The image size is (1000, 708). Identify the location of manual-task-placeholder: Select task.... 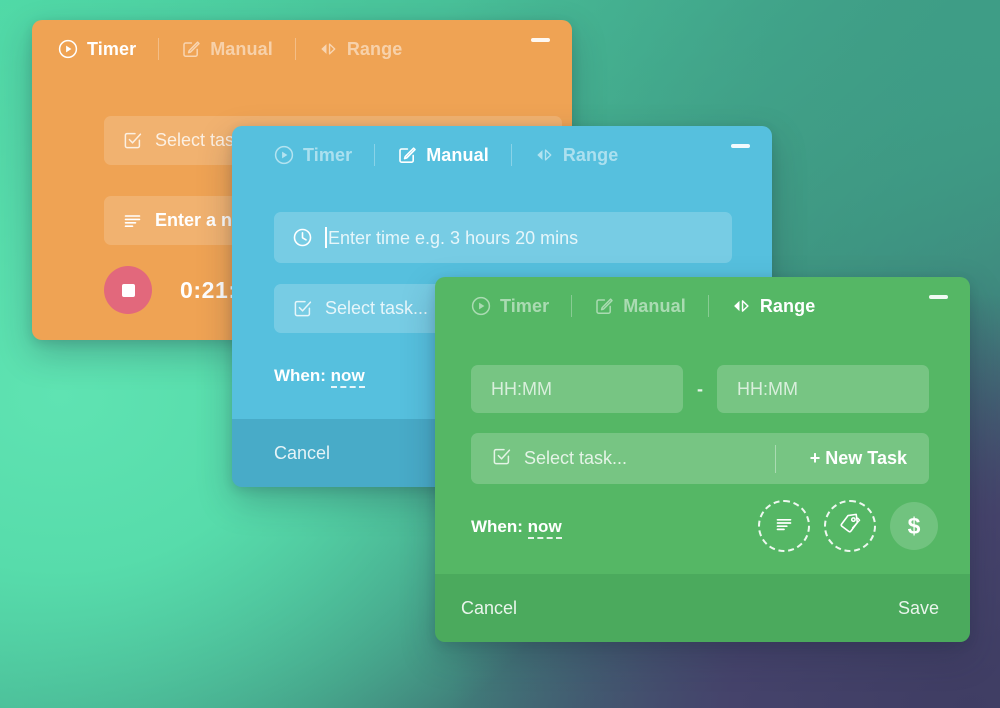
(377, 308).